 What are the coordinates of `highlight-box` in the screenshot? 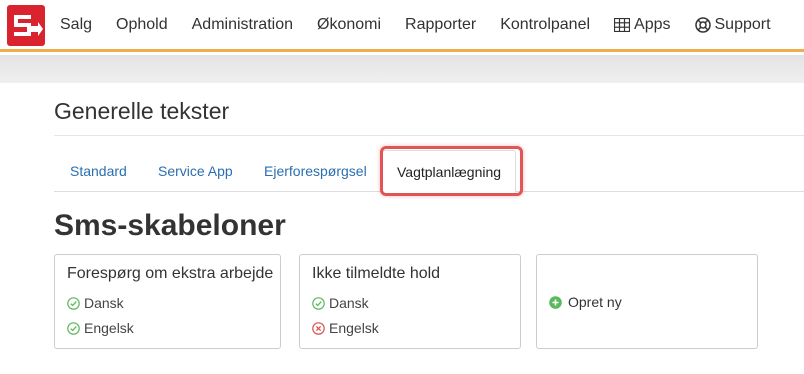 It's located at (451, 171).